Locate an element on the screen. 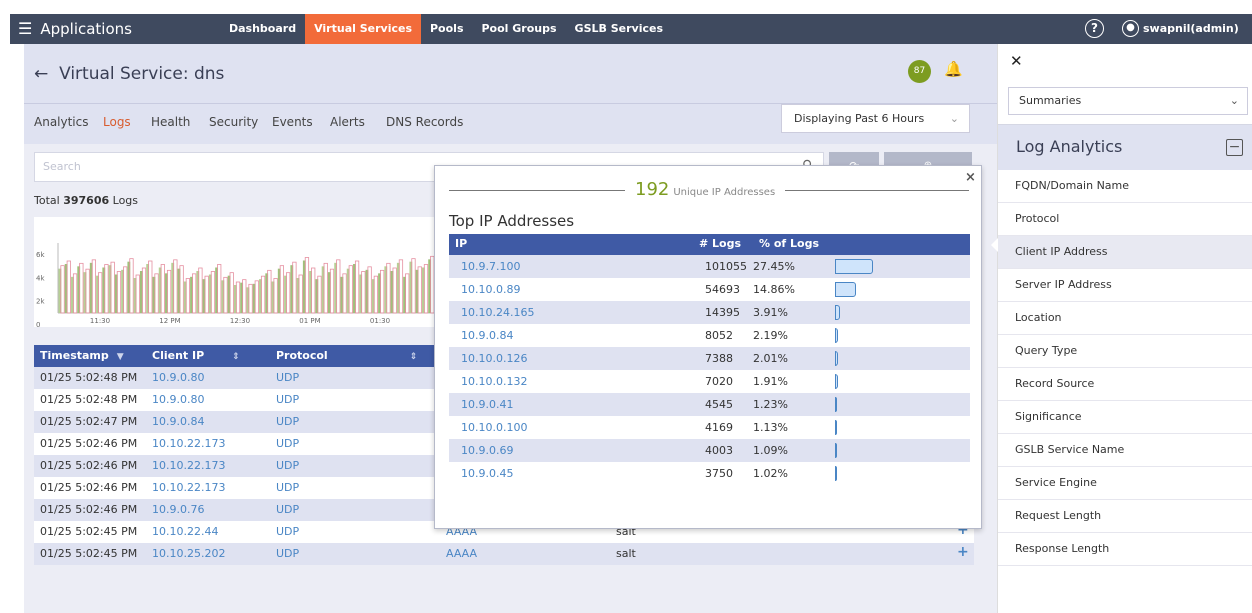 The height and width of the screenshot is (613, 1252). analytics-item-response-length: Response Length is located at coordinates (1125, 549).